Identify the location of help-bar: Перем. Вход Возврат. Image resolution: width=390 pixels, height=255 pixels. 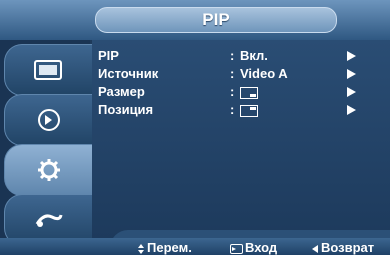
(195, 246).